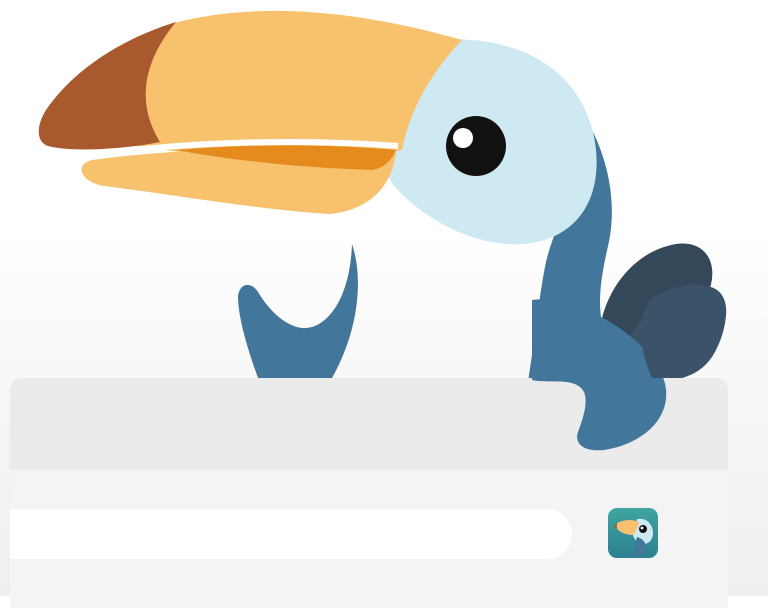  I want to click on toucan-eye-highlight, so click(463, 138).